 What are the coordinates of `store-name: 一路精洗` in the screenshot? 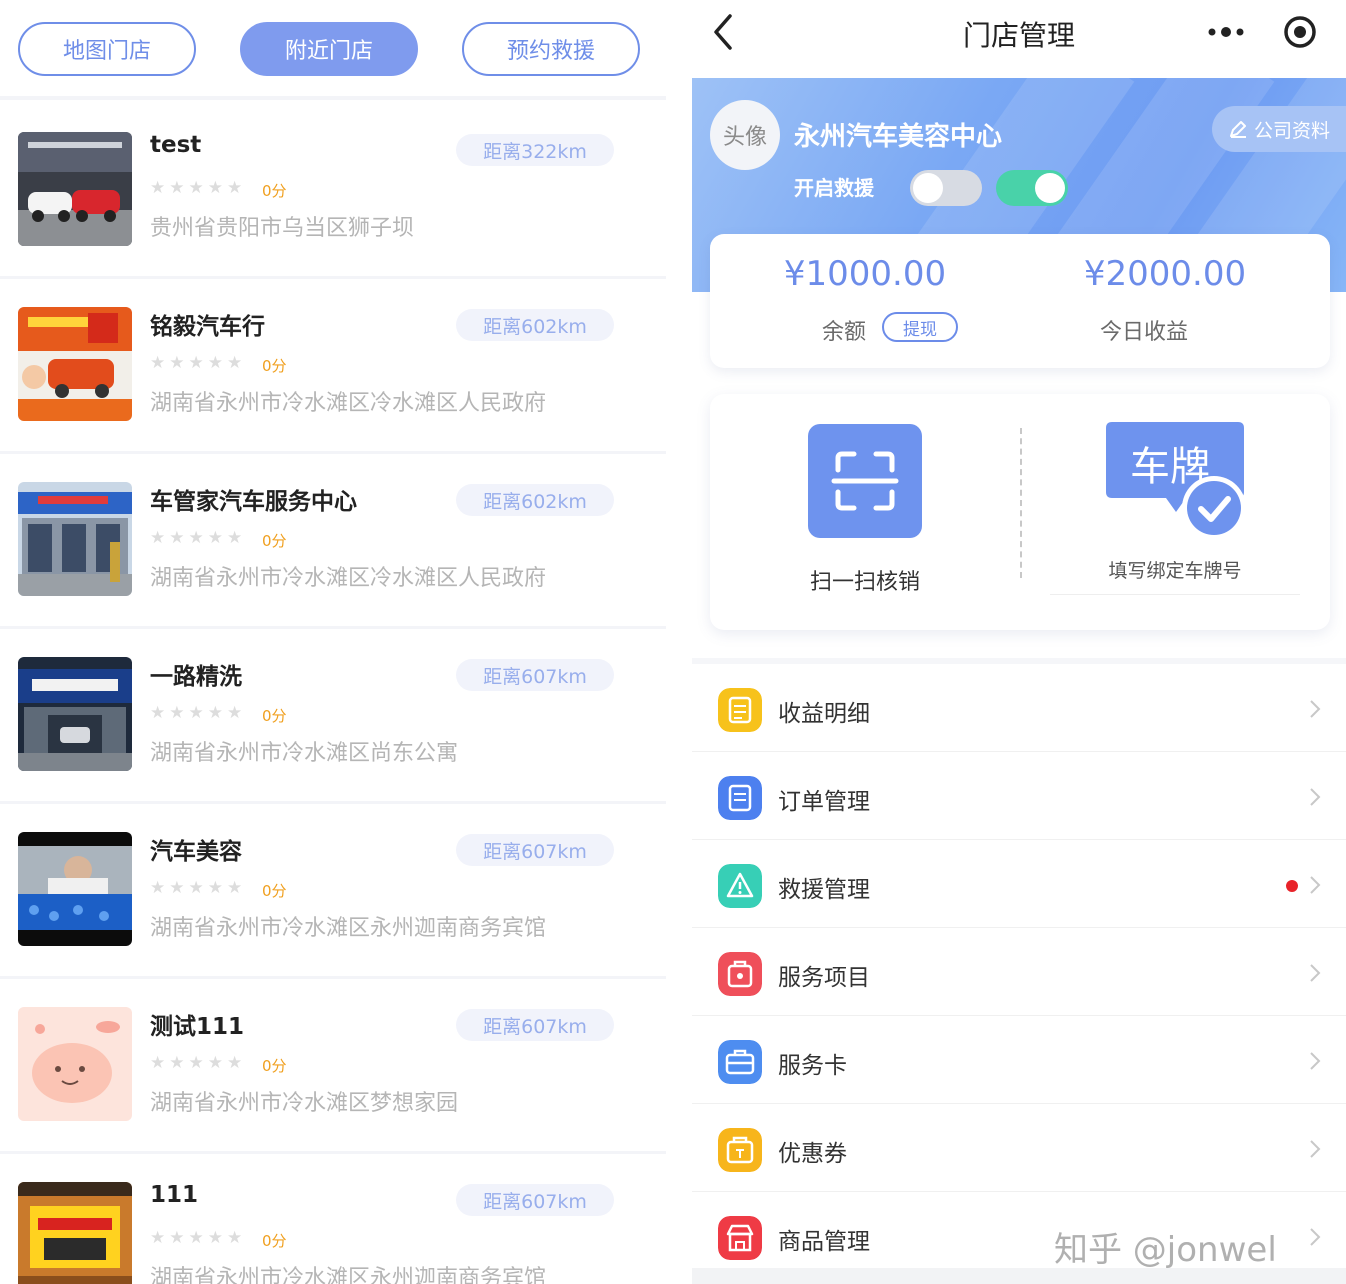 It's located at (196, 677).